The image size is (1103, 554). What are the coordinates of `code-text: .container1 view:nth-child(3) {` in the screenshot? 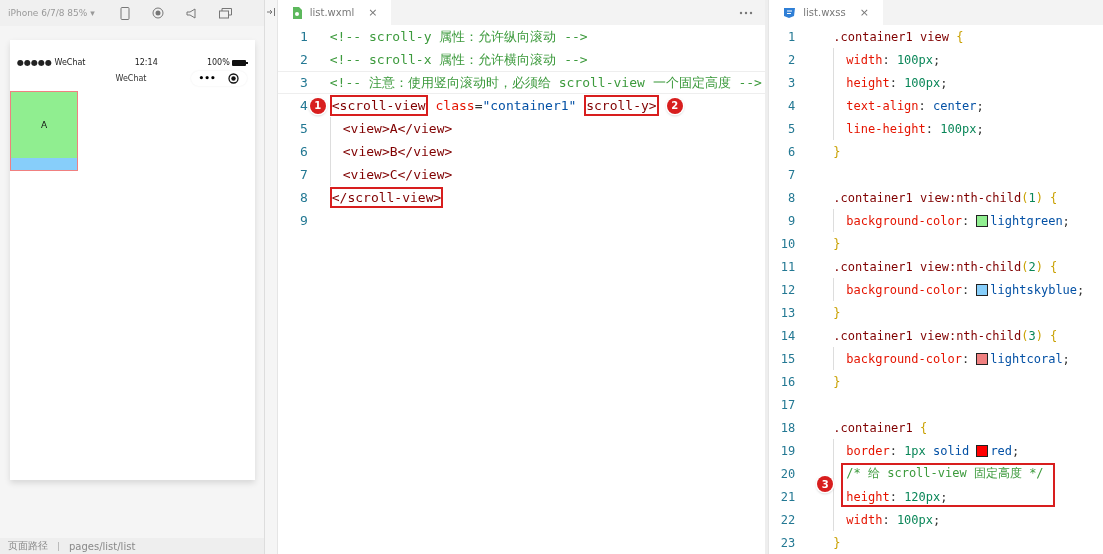 It's located at (945, 335).